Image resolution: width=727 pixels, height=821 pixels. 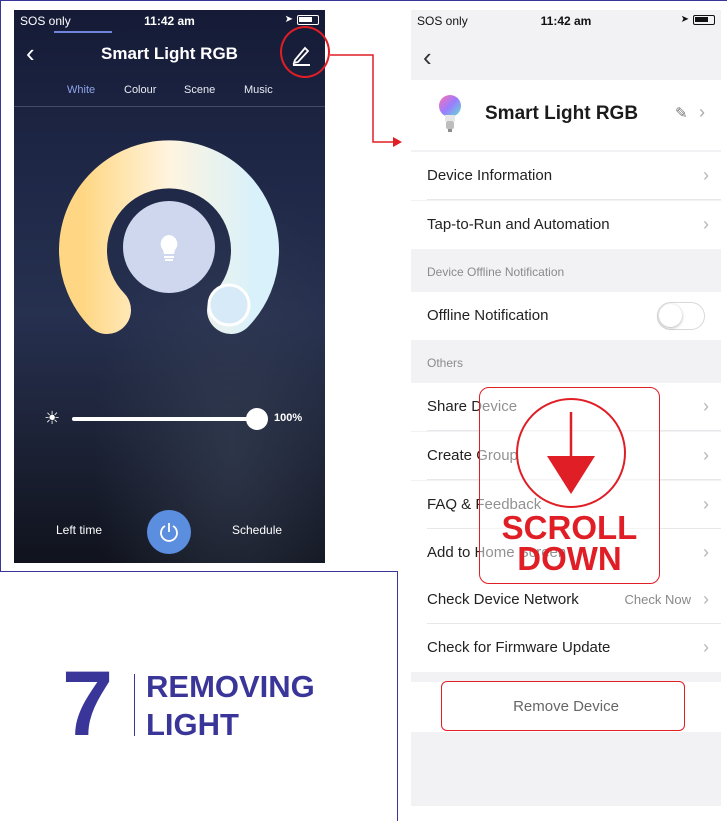 I want to click on brightness-row: ☀ 100%, so click(x=169, y=419).